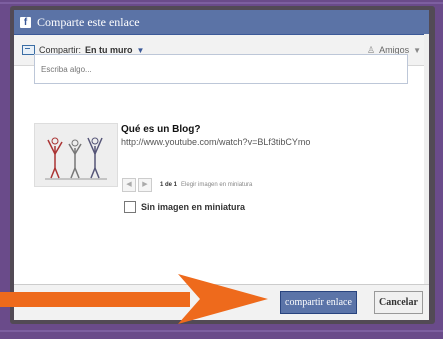  I want to click on arrow-icon, so click(134, 299).